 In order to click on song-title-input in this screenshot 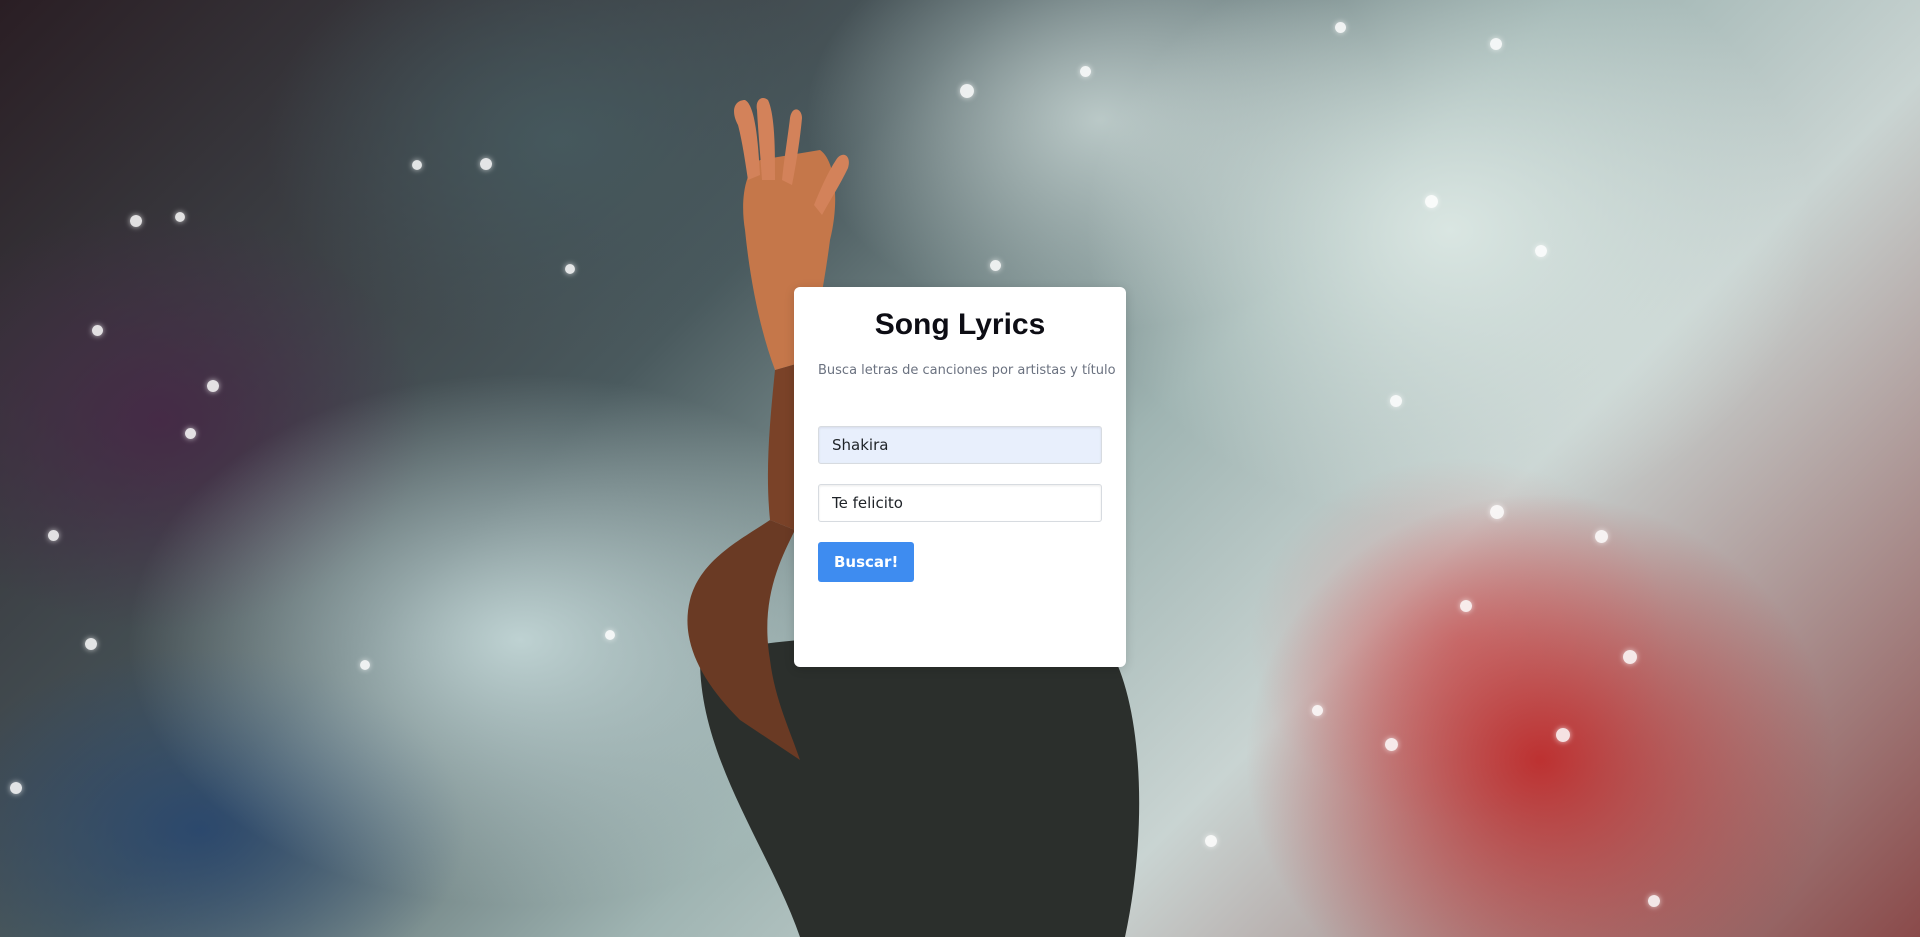, I will do `click(960, 503)`.